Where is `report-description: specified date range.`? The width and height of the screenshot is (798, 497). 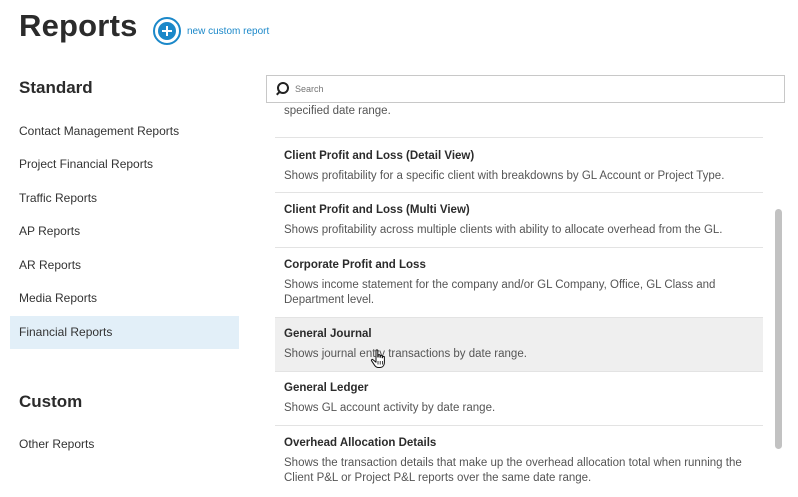
report-description: specified date range. is located at coordinates (337, 111).